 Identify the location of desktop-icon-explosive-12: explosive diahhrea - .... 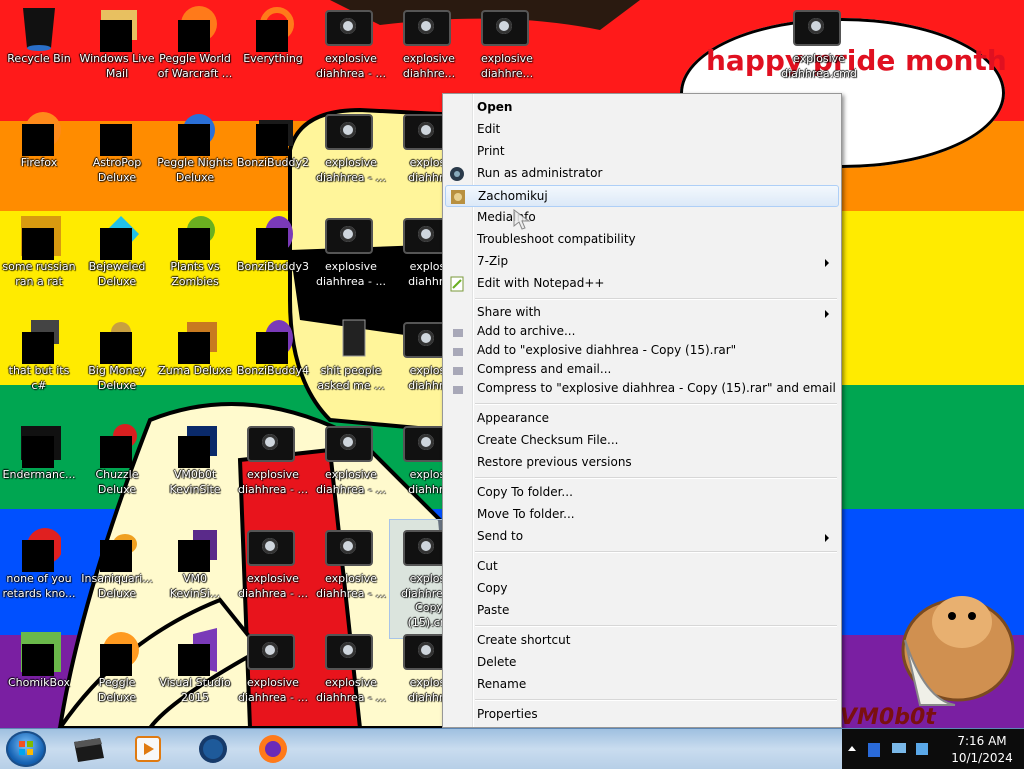
(273, 568).